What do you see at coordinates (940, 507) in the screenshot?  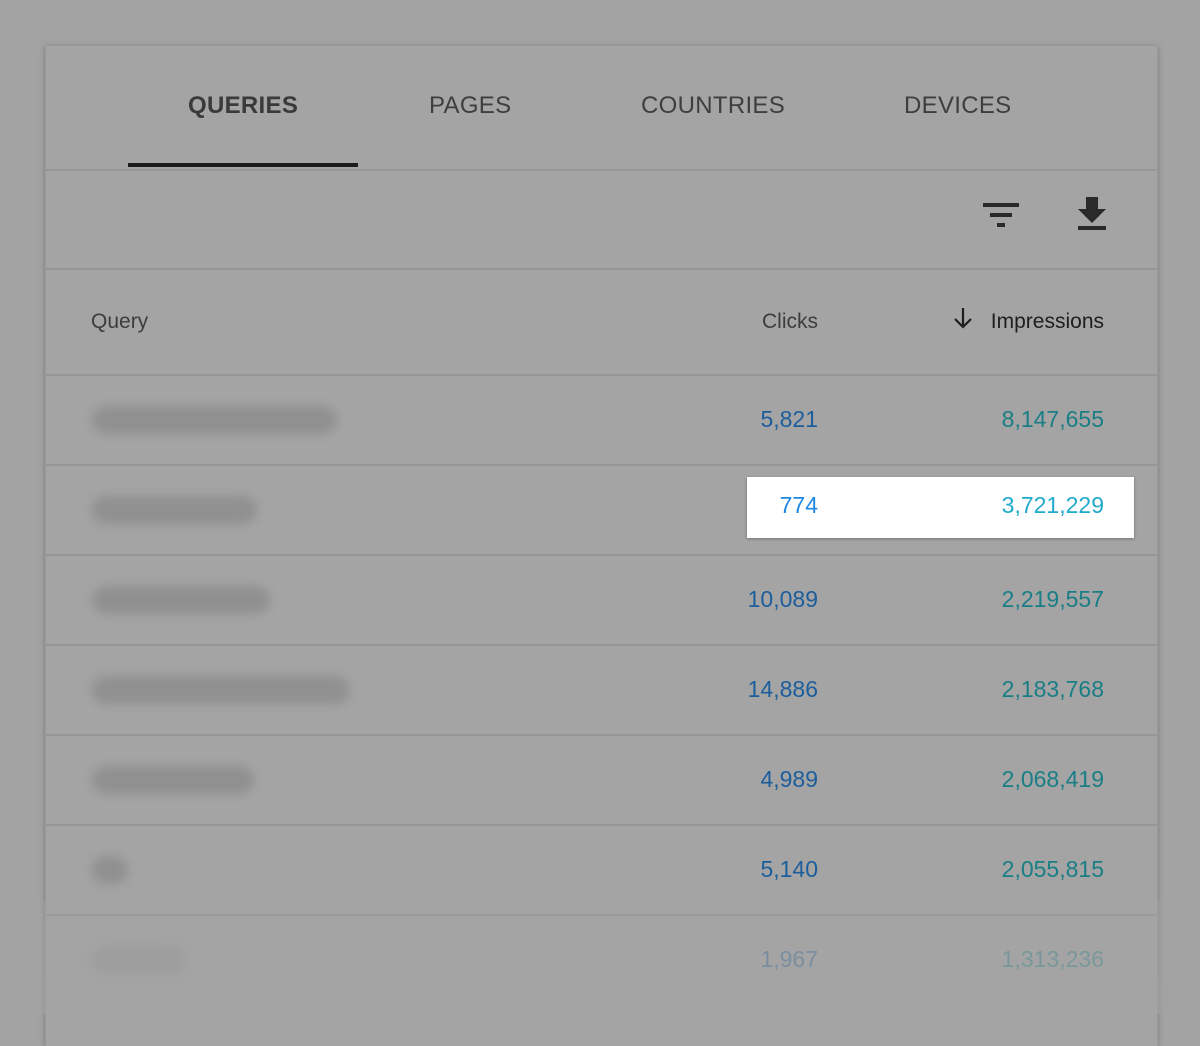 I see `highlighted-row-values: 774 3,721,229` at bounding box center [940, 507].